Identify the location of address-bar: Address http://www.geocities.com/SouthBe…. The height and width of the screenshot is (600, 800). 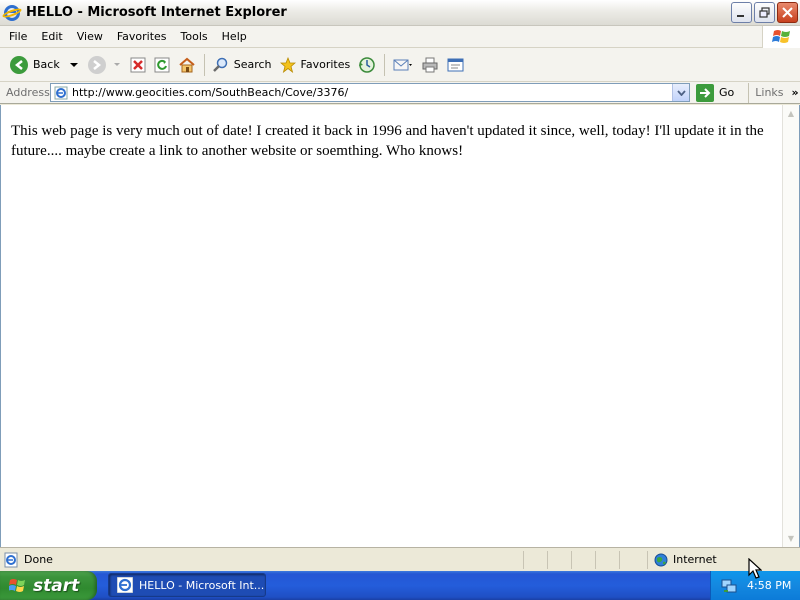
(400, 93).